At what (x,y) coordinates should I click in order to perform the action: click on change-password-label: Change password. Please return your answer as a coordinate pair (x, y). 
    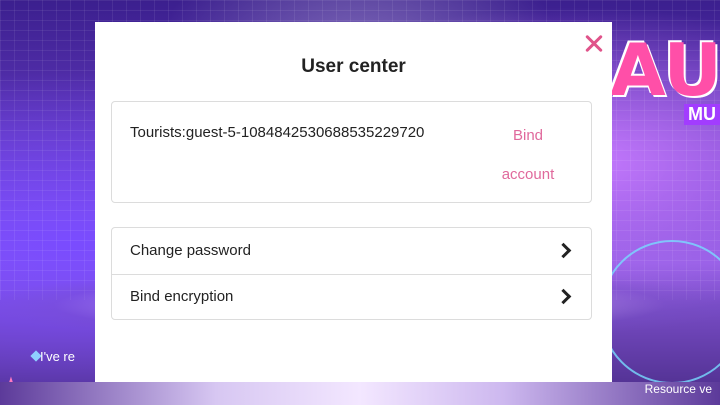
    Looking at the image, I should click on (190, 250).